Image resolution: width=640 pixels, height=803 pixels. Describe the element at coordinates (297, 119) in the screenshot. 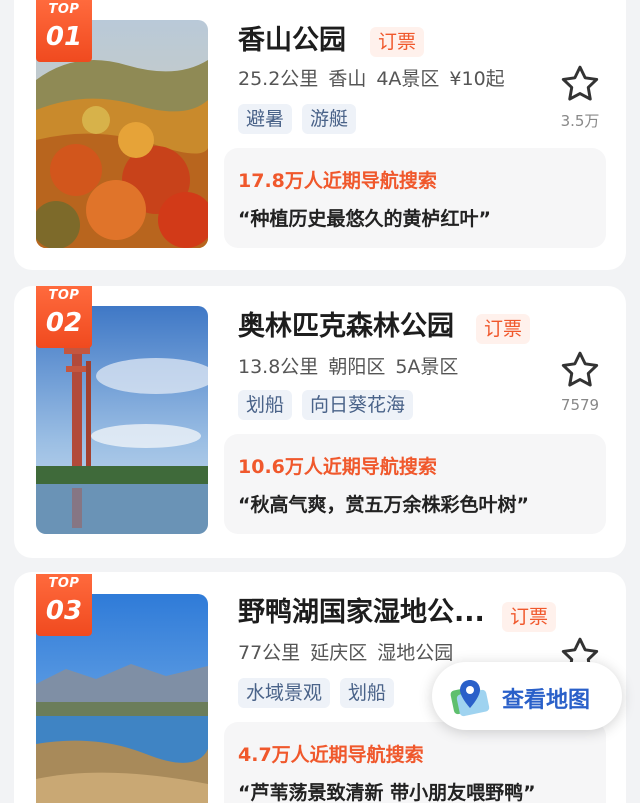

I see `tag-list: 避暑 游艇` at that location.